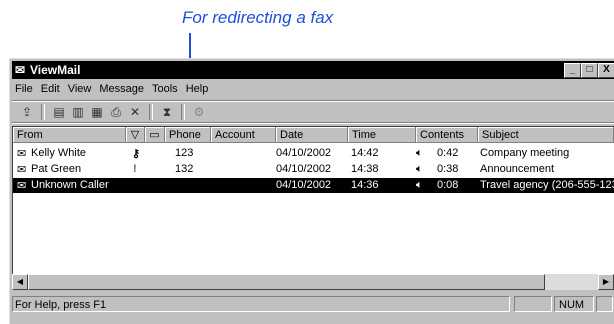 The width and height of the screenshot is (614, 324). I want to click on scroll-left-icon: ◀, so click(20, 282).